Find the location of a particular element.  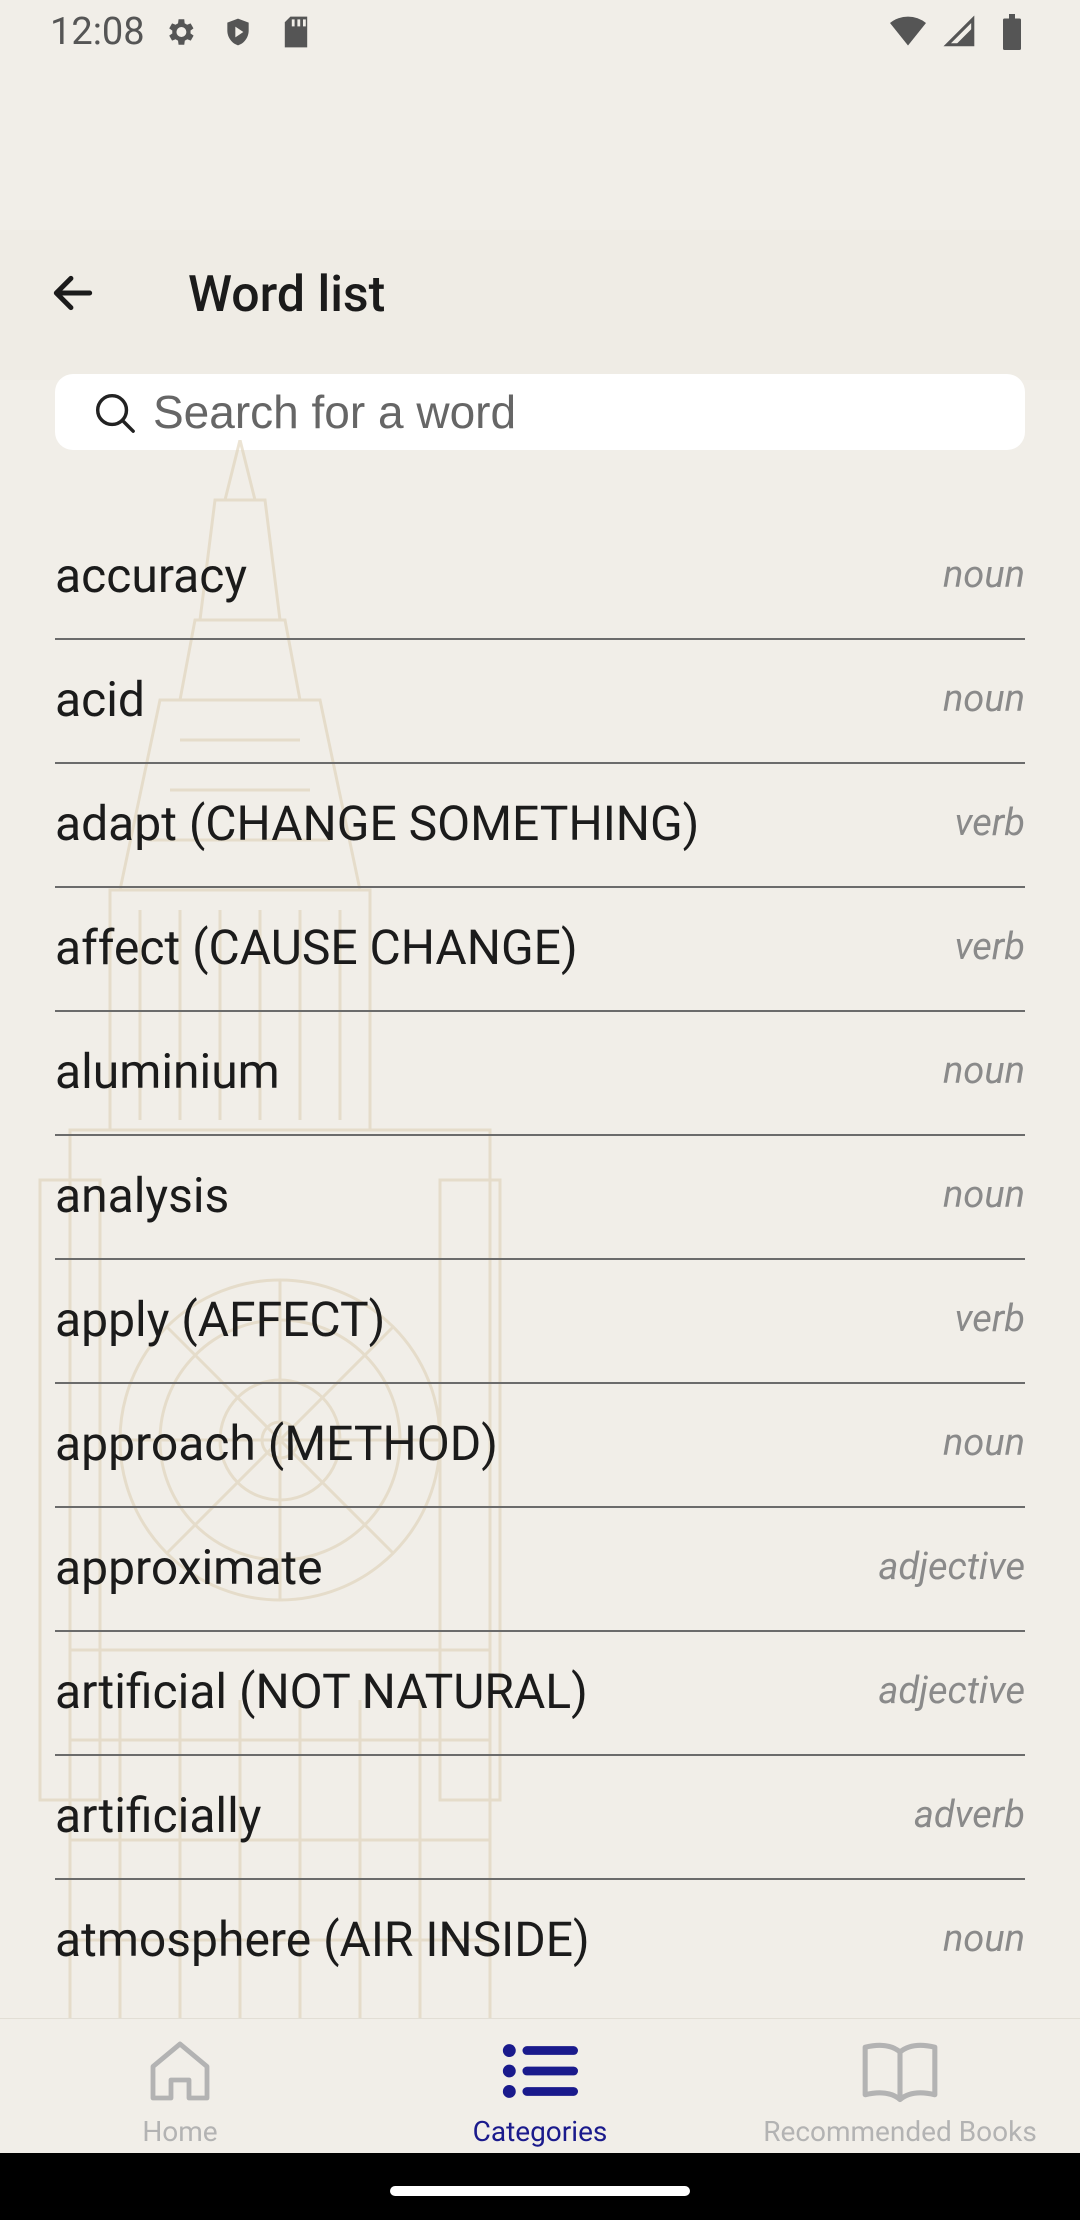

status-time: 12:08 is located at coordinates (97, 32).